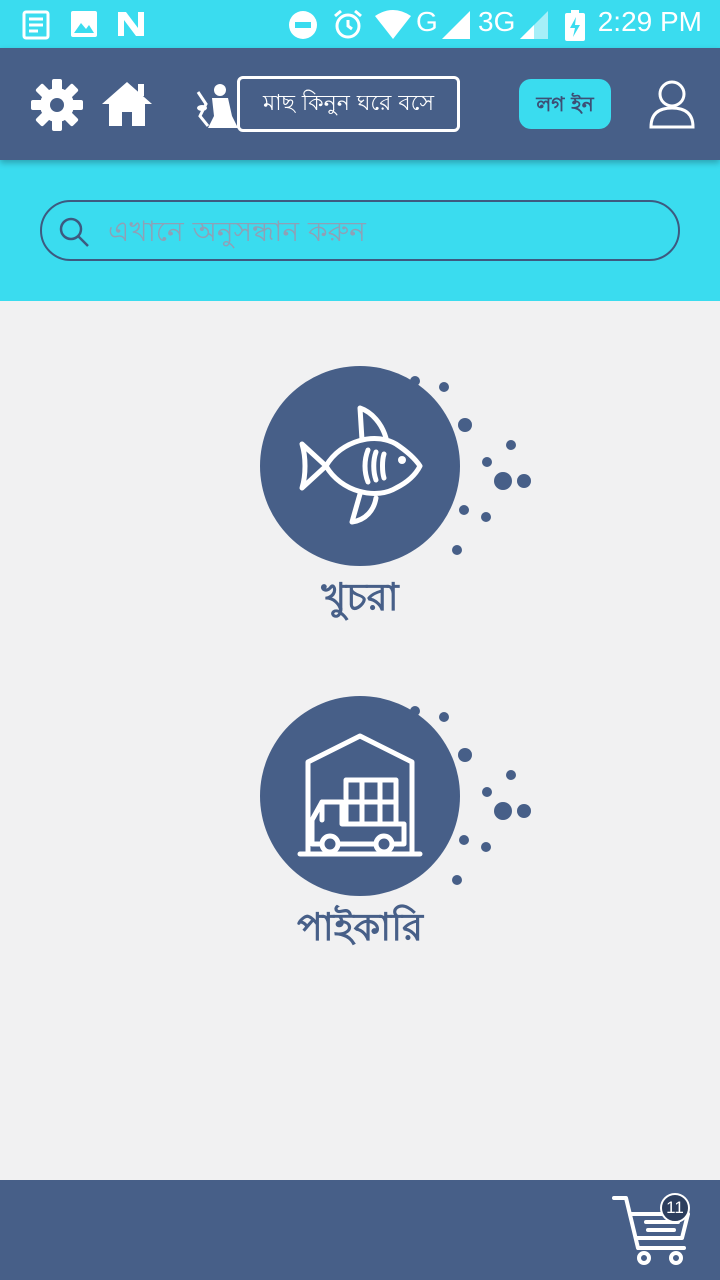 The height and width of the screenshot is (1280, 720). Describe the element at coordinates (360, 600) in the screenshot. I see `category-retail-label: খুচরা` at that location.